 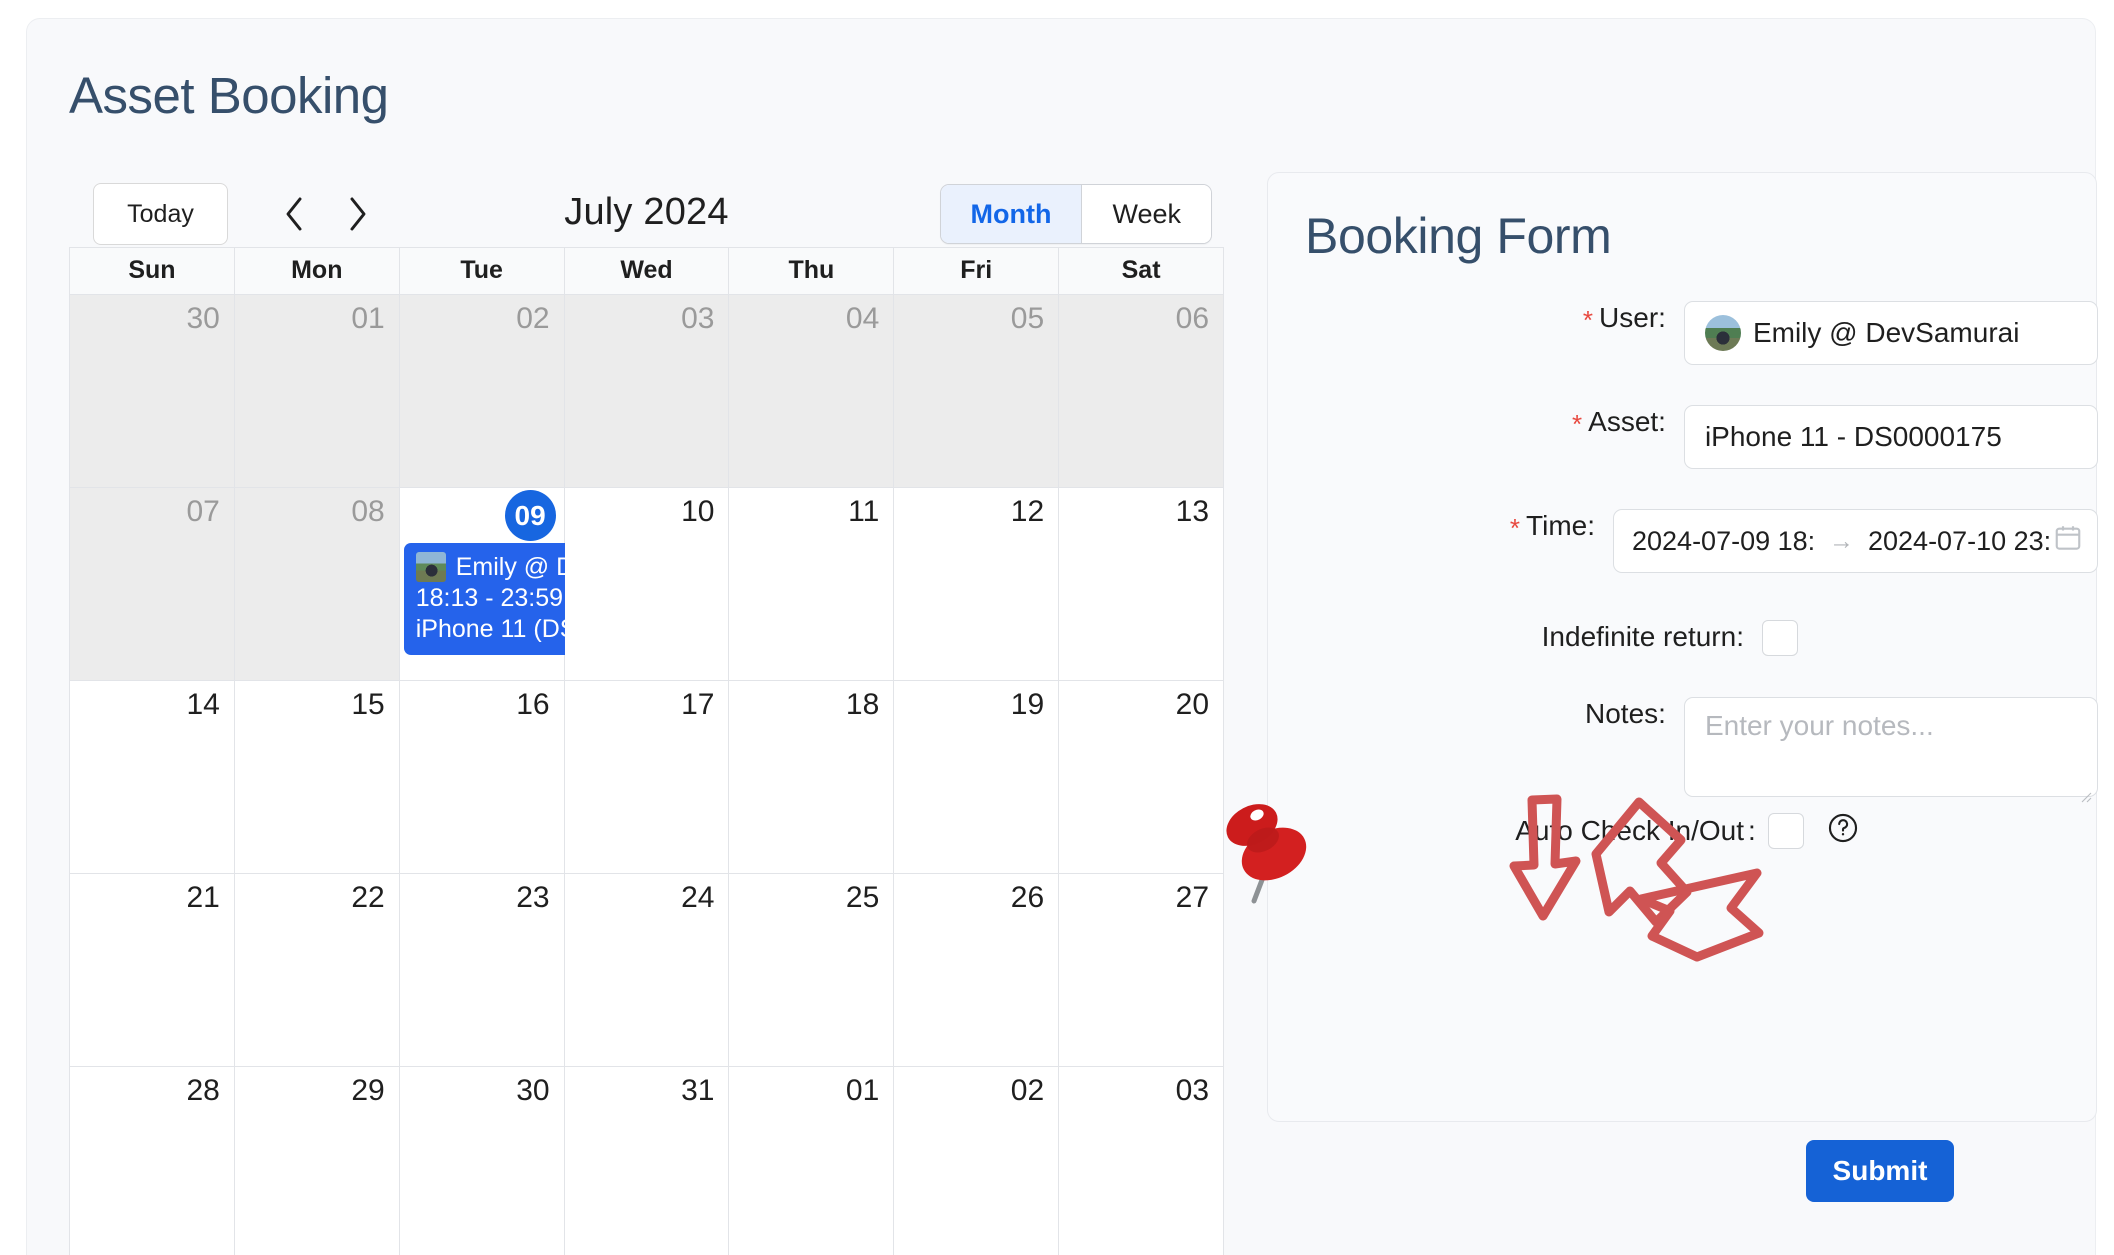 I want to click on day-number: 11, so click(x=864, y=511).